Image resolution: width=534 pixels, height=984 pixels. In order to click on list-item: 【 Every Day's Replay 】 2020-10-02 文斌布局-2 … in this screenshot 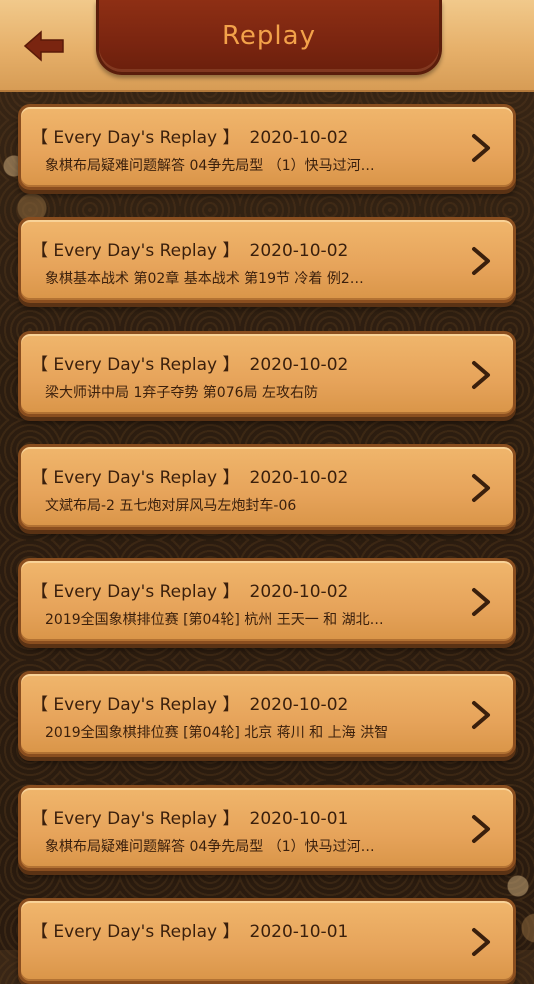, I will do `click(267, 487)`.